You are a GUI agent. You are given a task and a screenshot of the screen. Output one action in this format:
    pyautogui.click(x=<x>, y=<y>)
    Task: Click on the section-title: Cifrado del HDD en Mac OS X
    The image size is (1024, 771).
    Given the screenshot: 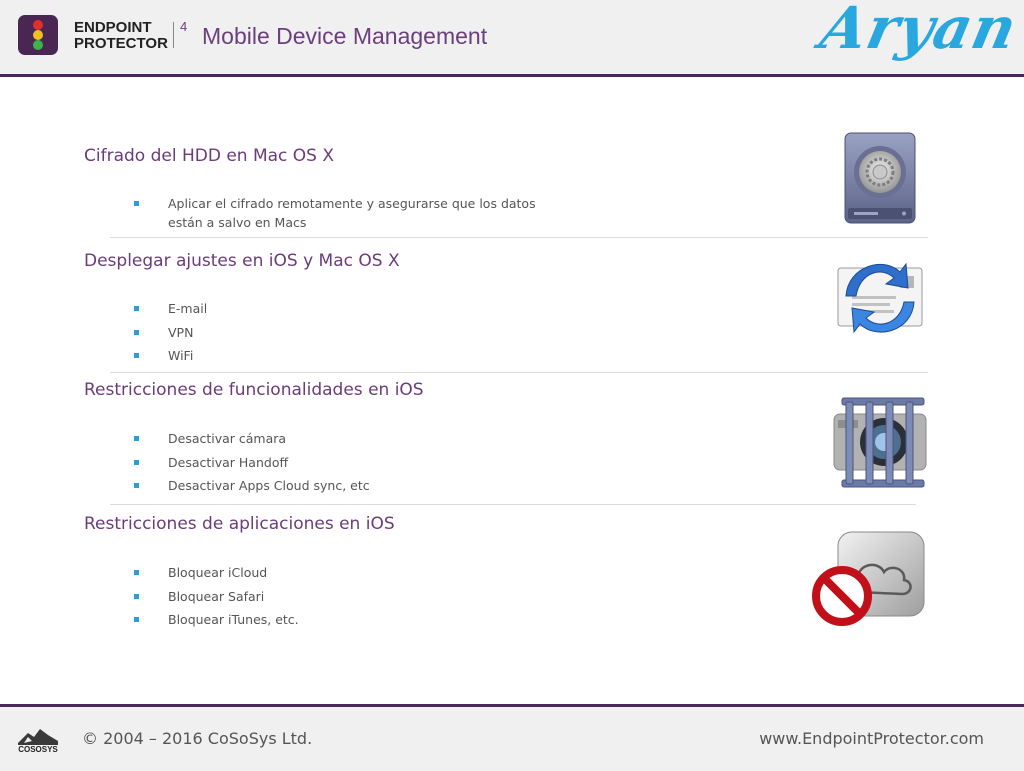 What is the action you would take?
    pyautogui.click(x=209, y=156)
    